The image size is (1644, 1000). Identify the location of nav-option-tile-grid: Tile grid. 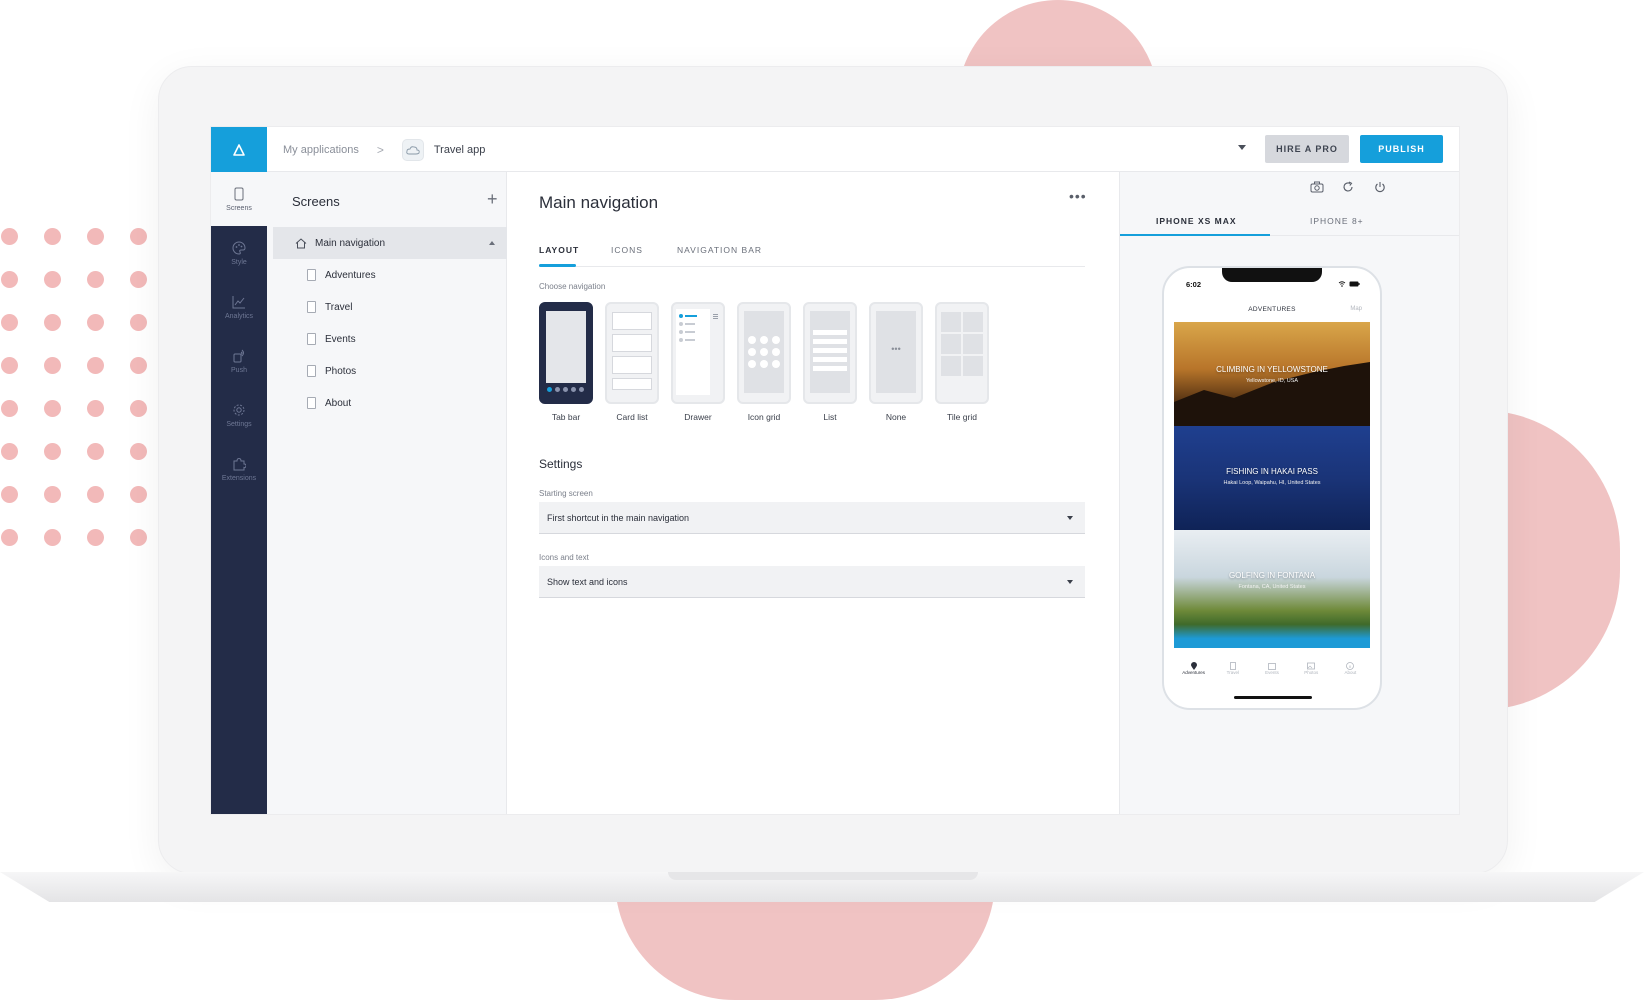
(962, 362).